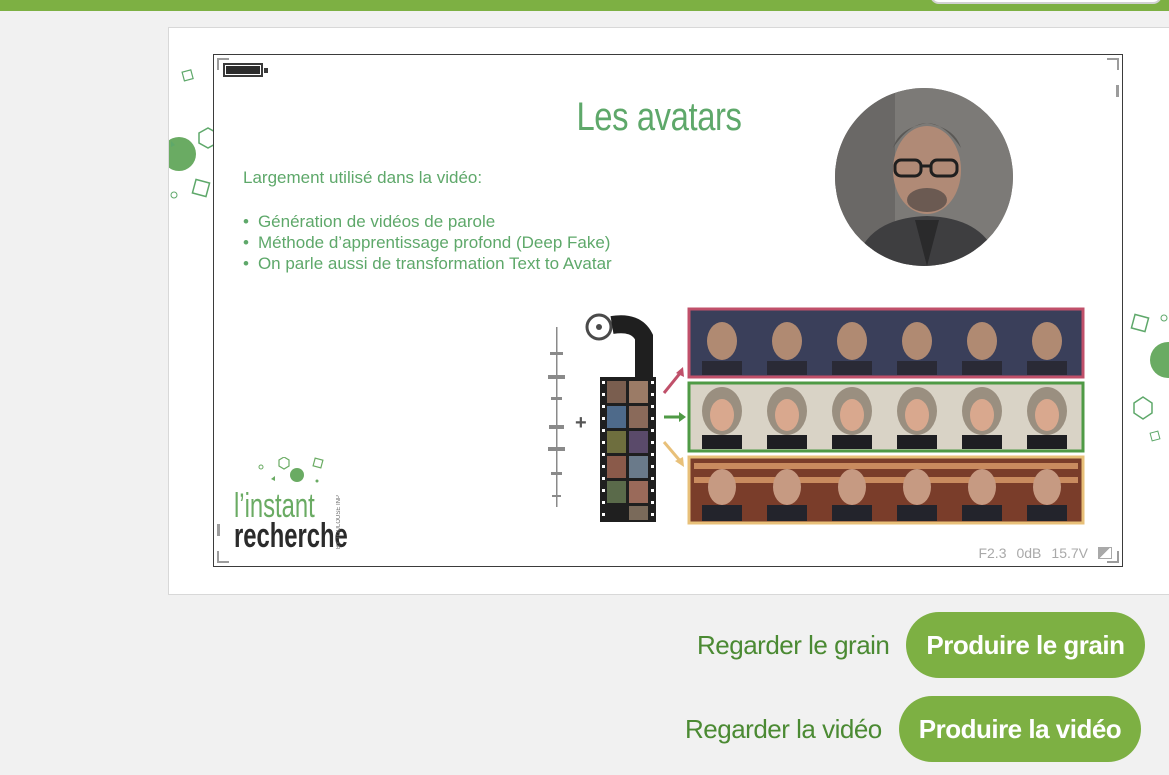 This screenshot has width=1169, height=775. I want to click on watch-grain-link: Regarder le grain, so click(793, 645).